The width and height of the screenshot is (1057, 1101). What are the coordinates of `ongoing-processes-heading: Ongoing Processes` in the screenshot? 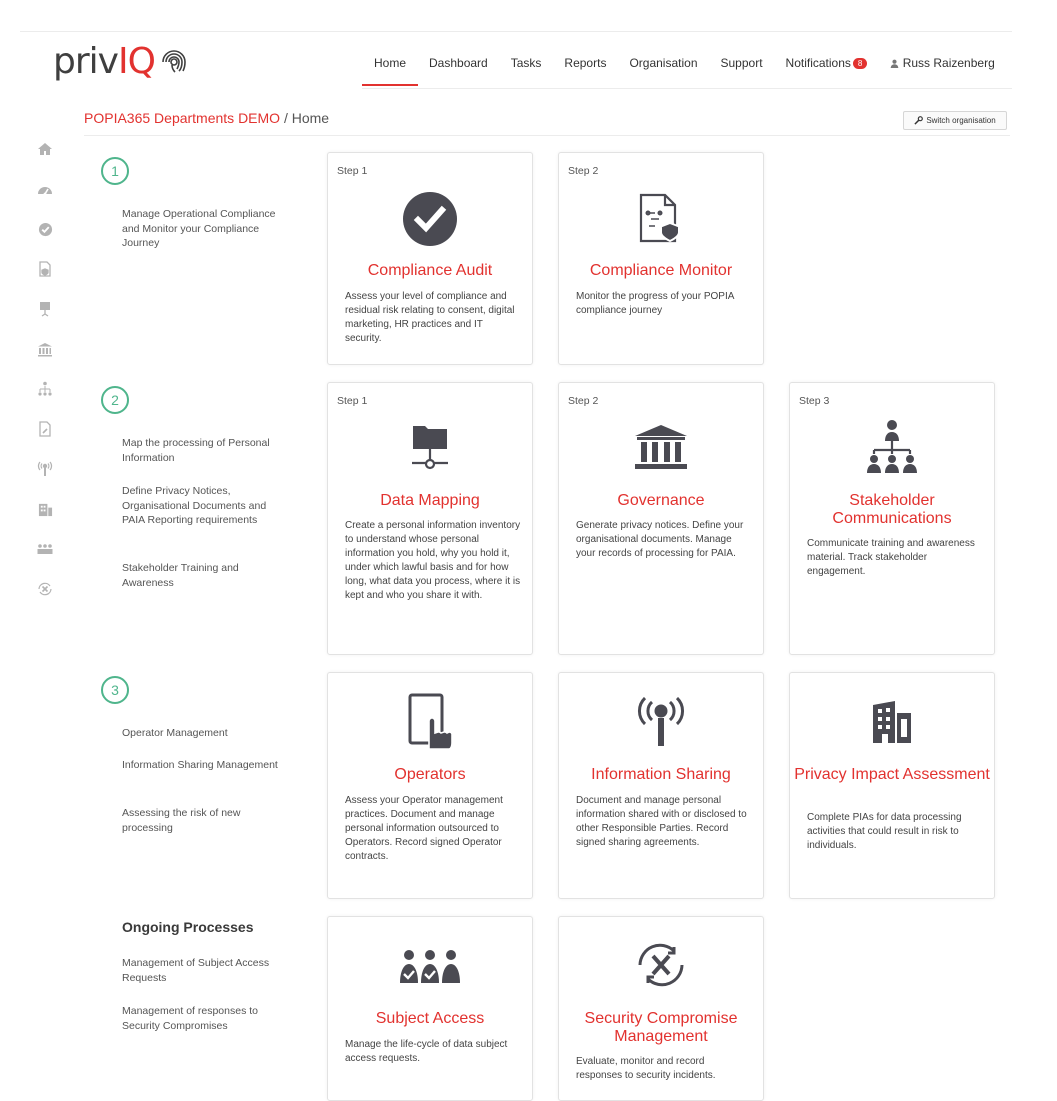 It's located at (188, 927).